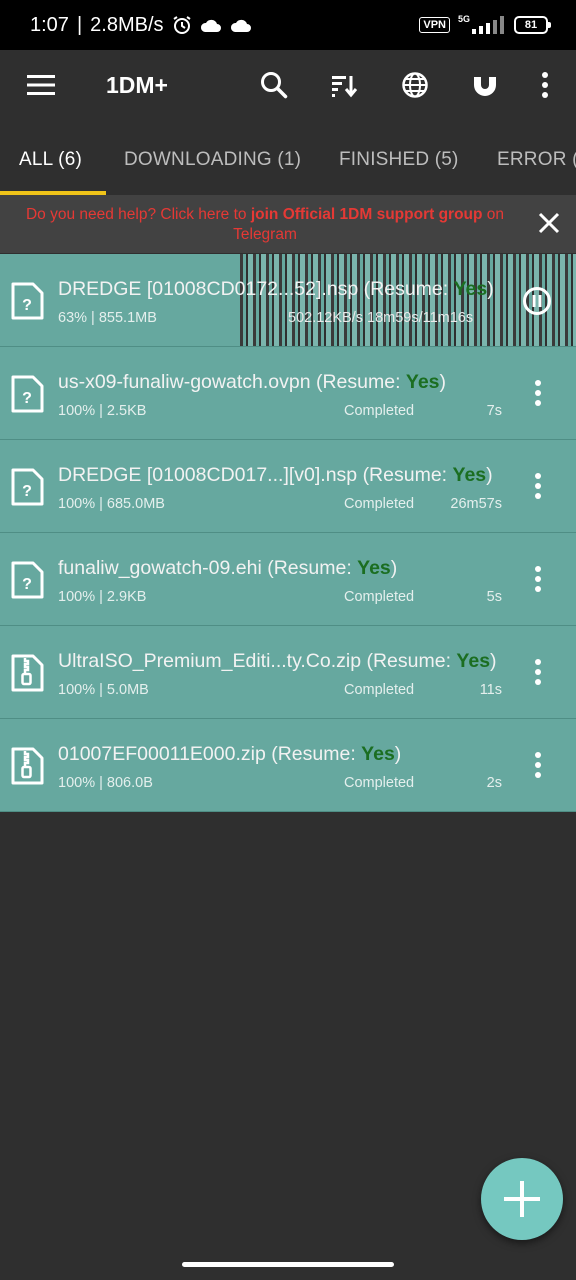  I want to click on network-type: 5G, so click(463, 19).